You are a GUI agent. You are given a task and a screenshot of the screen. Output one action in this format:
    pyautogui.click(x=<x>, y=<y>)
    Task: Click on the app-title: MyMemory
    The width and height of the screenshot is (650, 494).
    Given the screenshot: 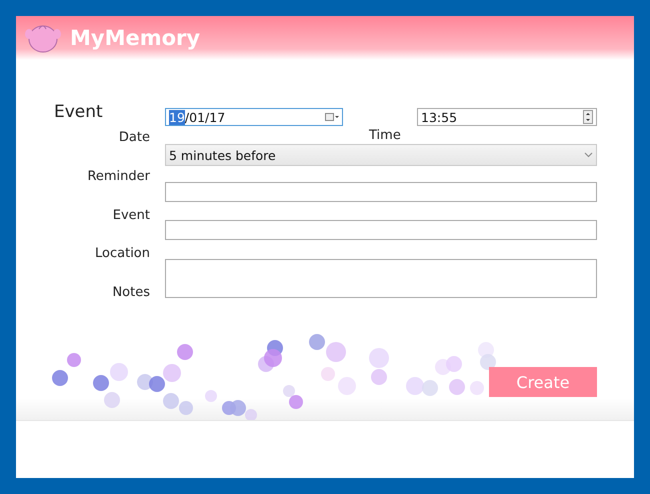 What is the action you would take?
    pyautogui.click(x=135, y=38)
    